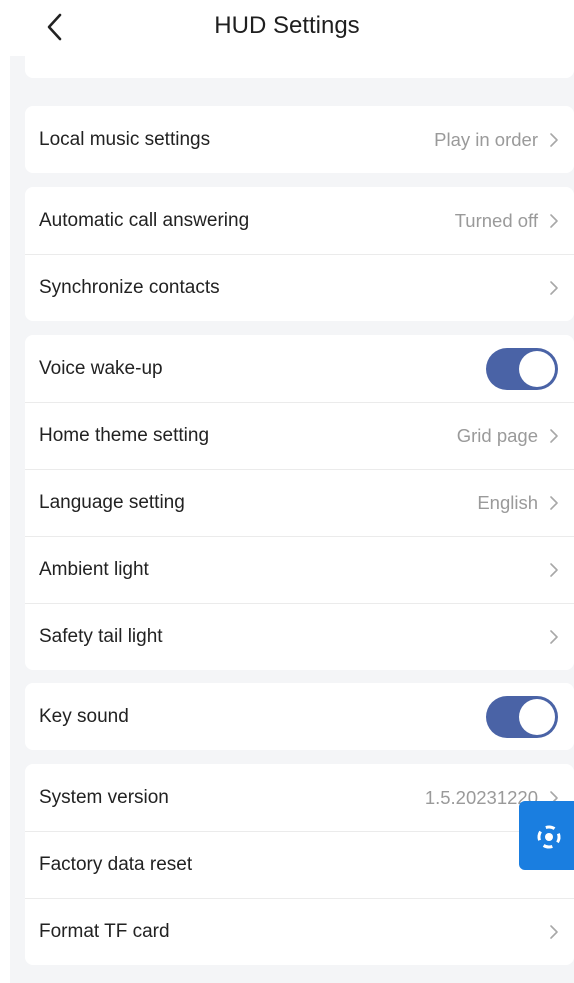 Image resolution: width=574 pixels, height=983 pixels. I want to click on home-theme-setting-row: Home theme setting Grid page, so click(299, 435).